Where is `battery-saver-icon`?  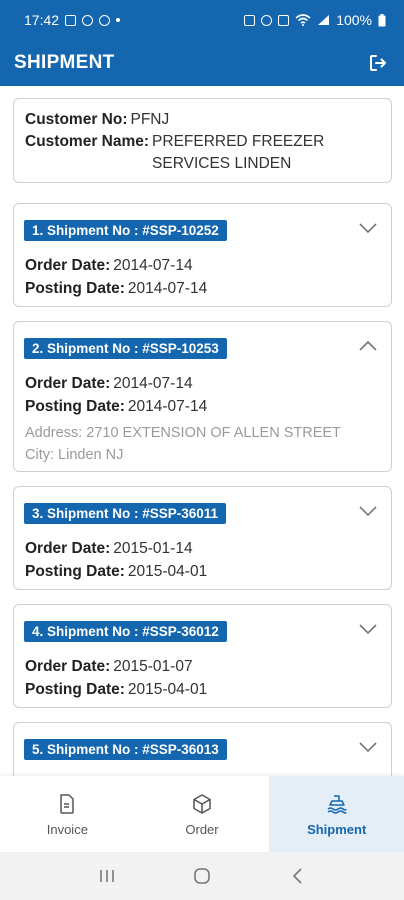
battery-saver-icon is located at coordinates (250, 20).